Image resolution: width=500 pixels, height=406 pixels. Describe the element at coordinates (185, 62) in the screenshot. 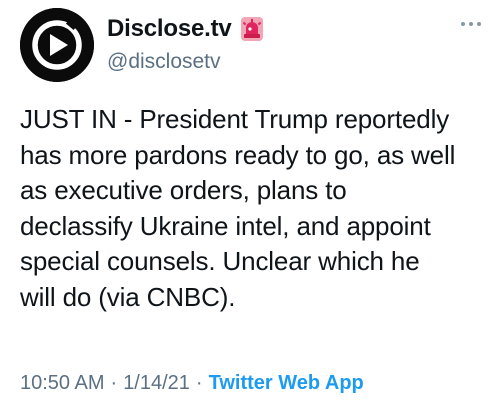

I see `handle: @disclosetv` at that location.